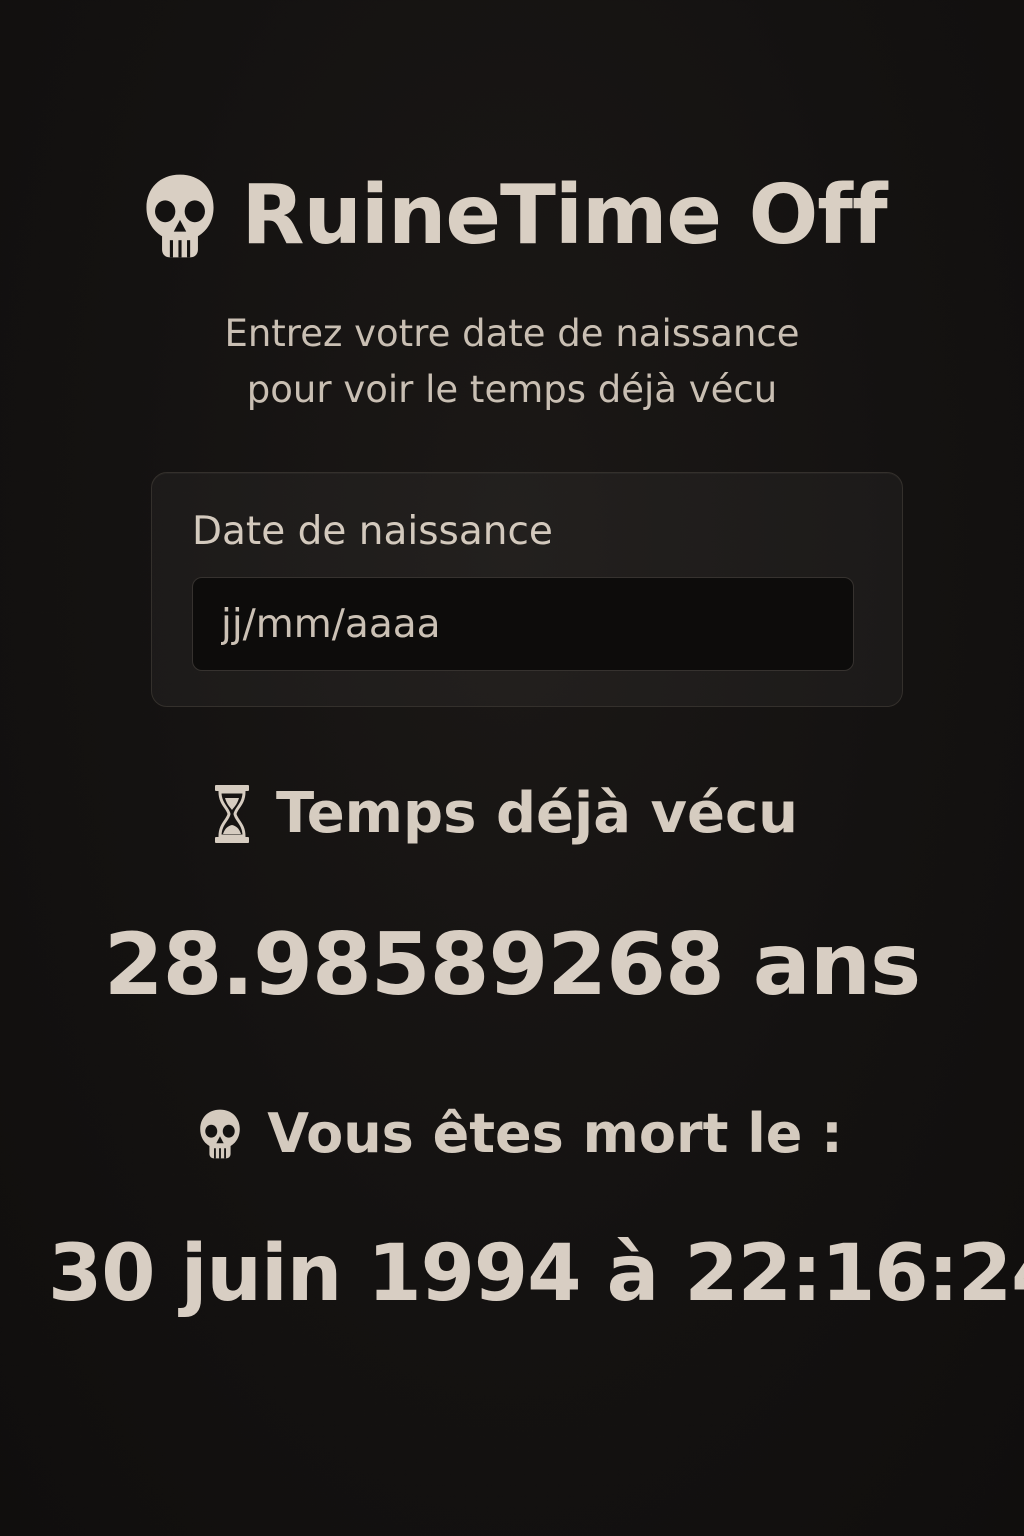  I want to click on hourglass-icon, so click(231, 814).